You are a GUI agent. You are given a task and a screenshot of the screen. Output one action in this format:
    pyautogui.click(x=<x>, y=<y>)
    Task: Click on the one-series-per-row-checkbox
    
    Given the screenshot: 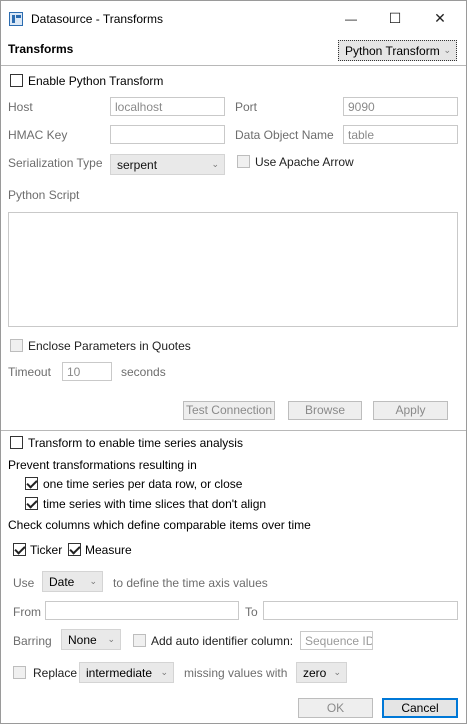 What is the action you would take?
    pyautogui.click(x=31, y=483)
    